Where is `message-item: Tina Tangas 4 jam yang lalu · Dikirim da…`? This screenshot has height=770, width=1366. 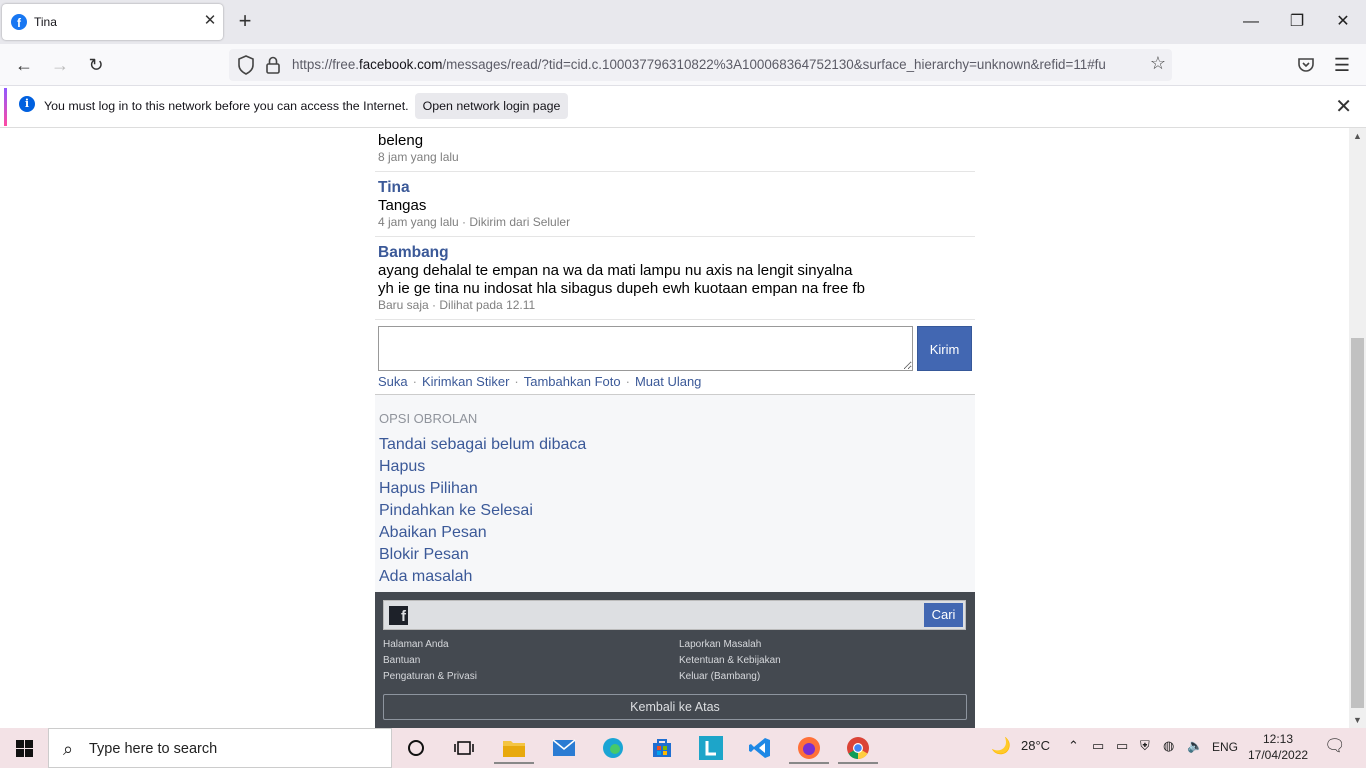 message-item: Tina Tangas 4 jam yang lalu · Dikirim da… is located at coordinates (675, 204).